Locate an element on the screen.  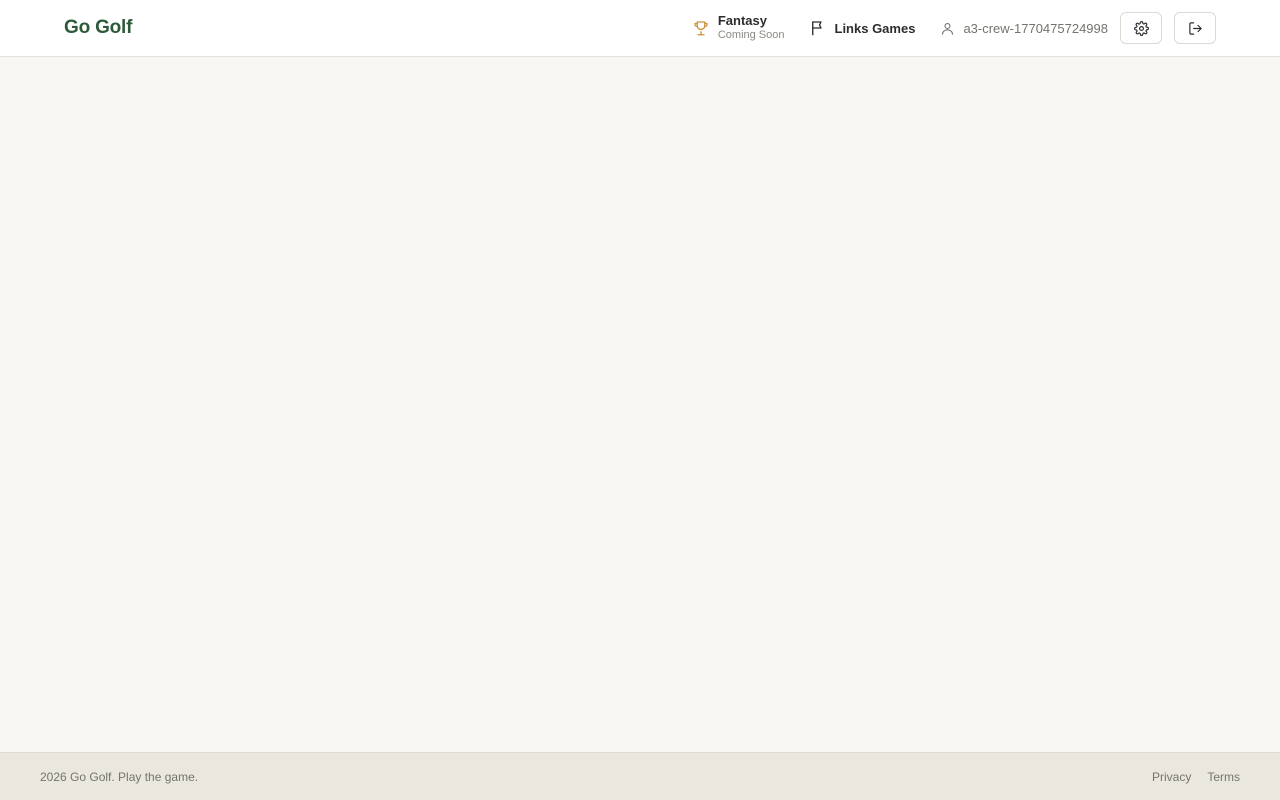
coming-soon-label: Coming Soon is located at coordinates (751, 35).